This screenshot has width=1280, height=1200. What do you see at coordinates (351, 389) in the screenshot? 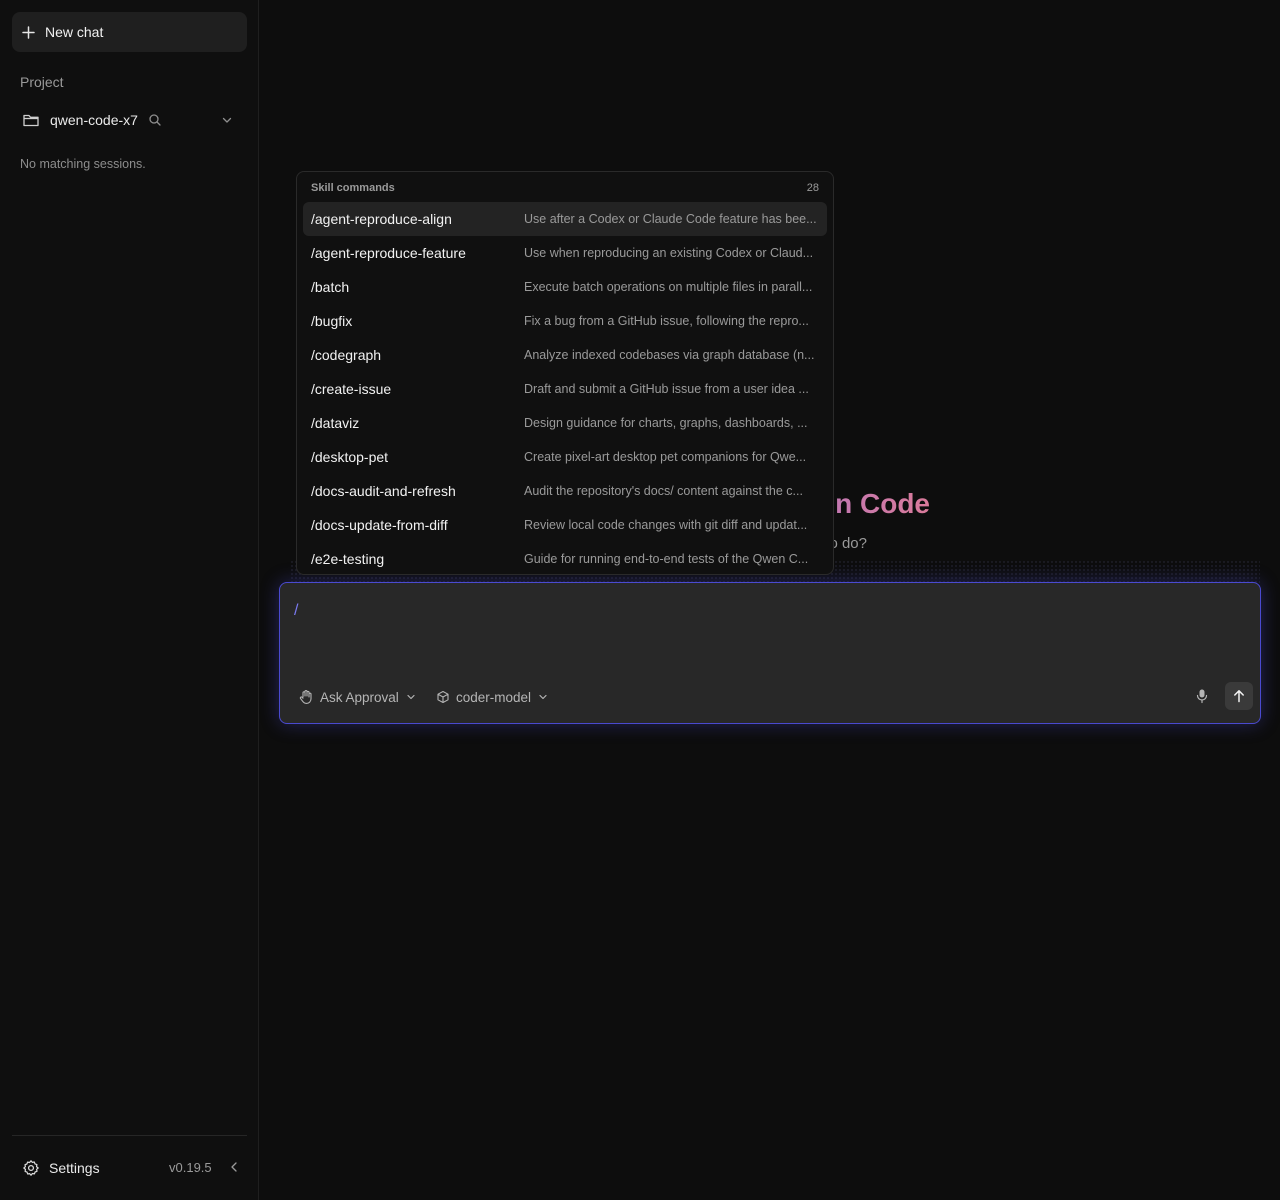
I see `command-name: /create-issue` at bounding box center [351, 389].